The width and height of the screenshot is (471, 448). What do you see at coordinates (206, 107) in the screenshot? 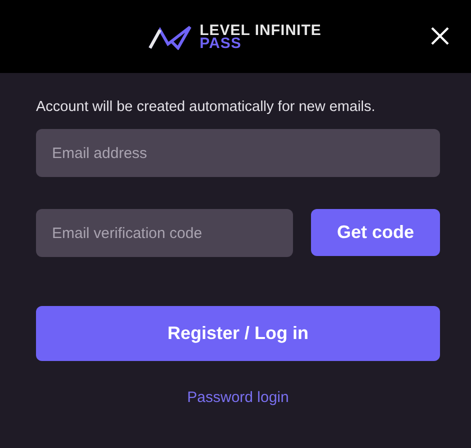
I see `notice-text: Account will be created automatically for new emails.` at bounding box center [206, 107].